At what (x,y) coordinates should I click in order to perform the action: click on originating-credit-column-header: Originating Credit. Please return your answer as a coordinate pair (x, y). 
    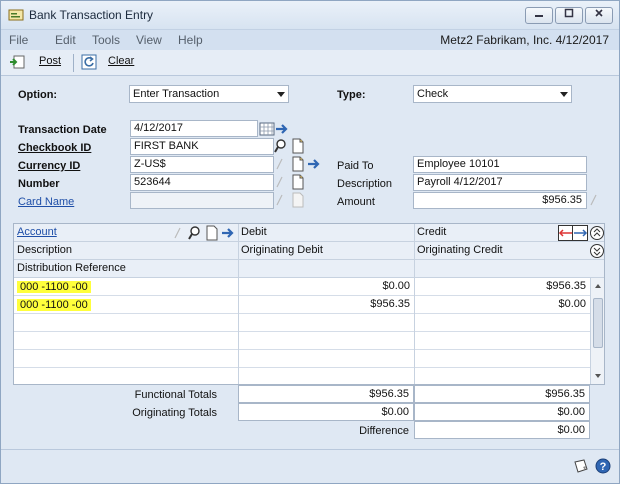
    Looking at the image, I should click on (460, 250).